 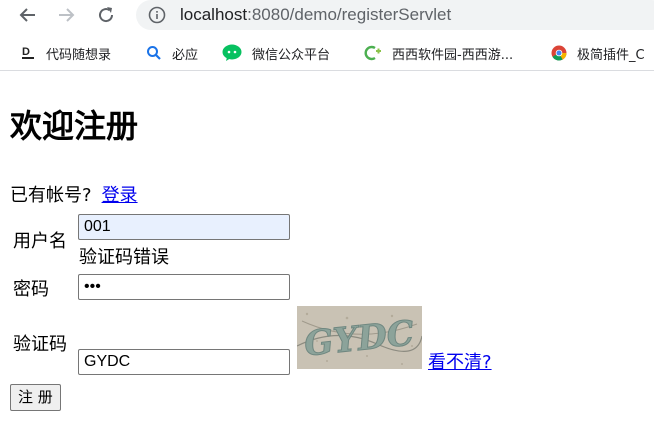 I want to click on bing-search-icon, so click(x=154, y=53).